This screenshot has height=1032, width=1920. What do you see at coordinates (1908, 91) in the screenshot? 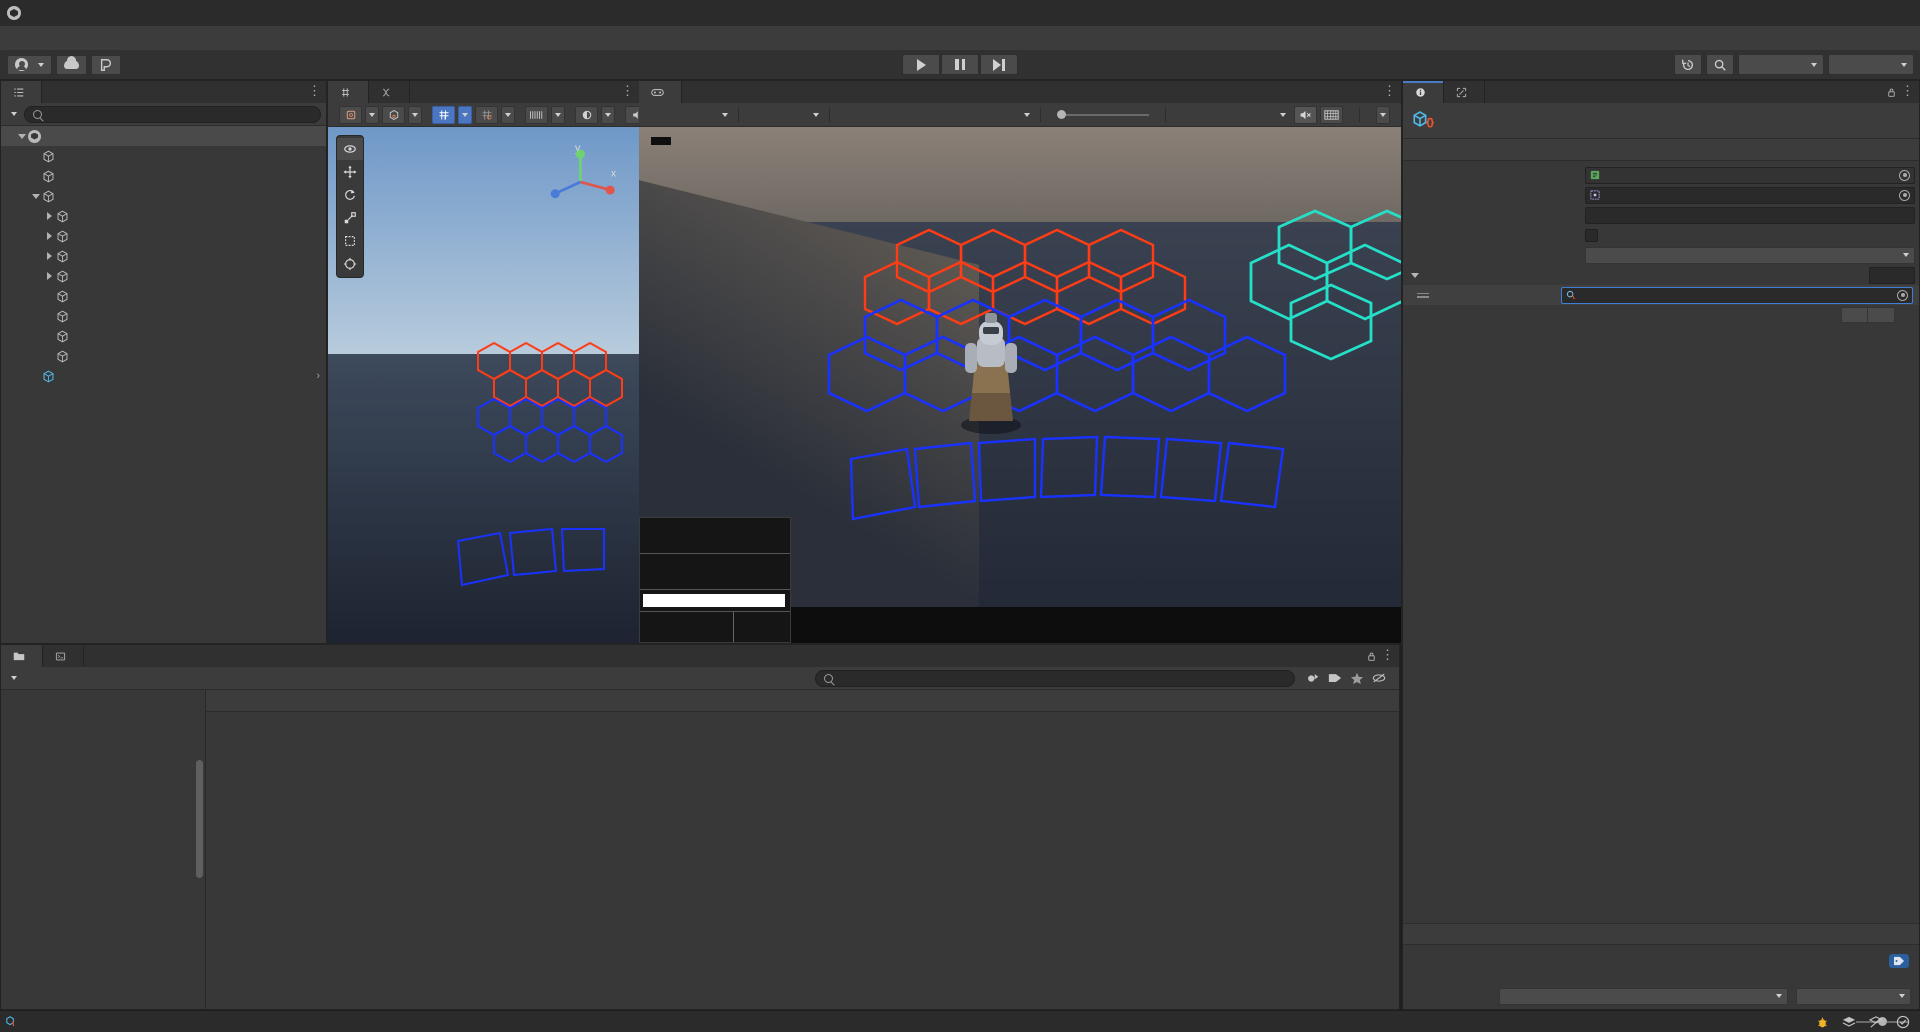
I see `inspector-menu-icon: ⋮` at bounding box center [1908, 91].